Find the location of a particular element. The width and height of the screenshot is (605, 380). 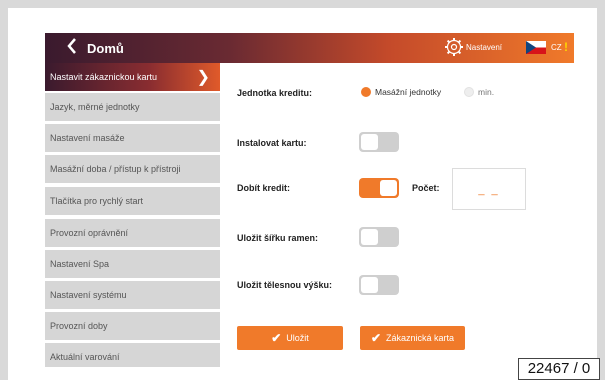

save-button-label: Uložit is located at coordinates (297, 338).